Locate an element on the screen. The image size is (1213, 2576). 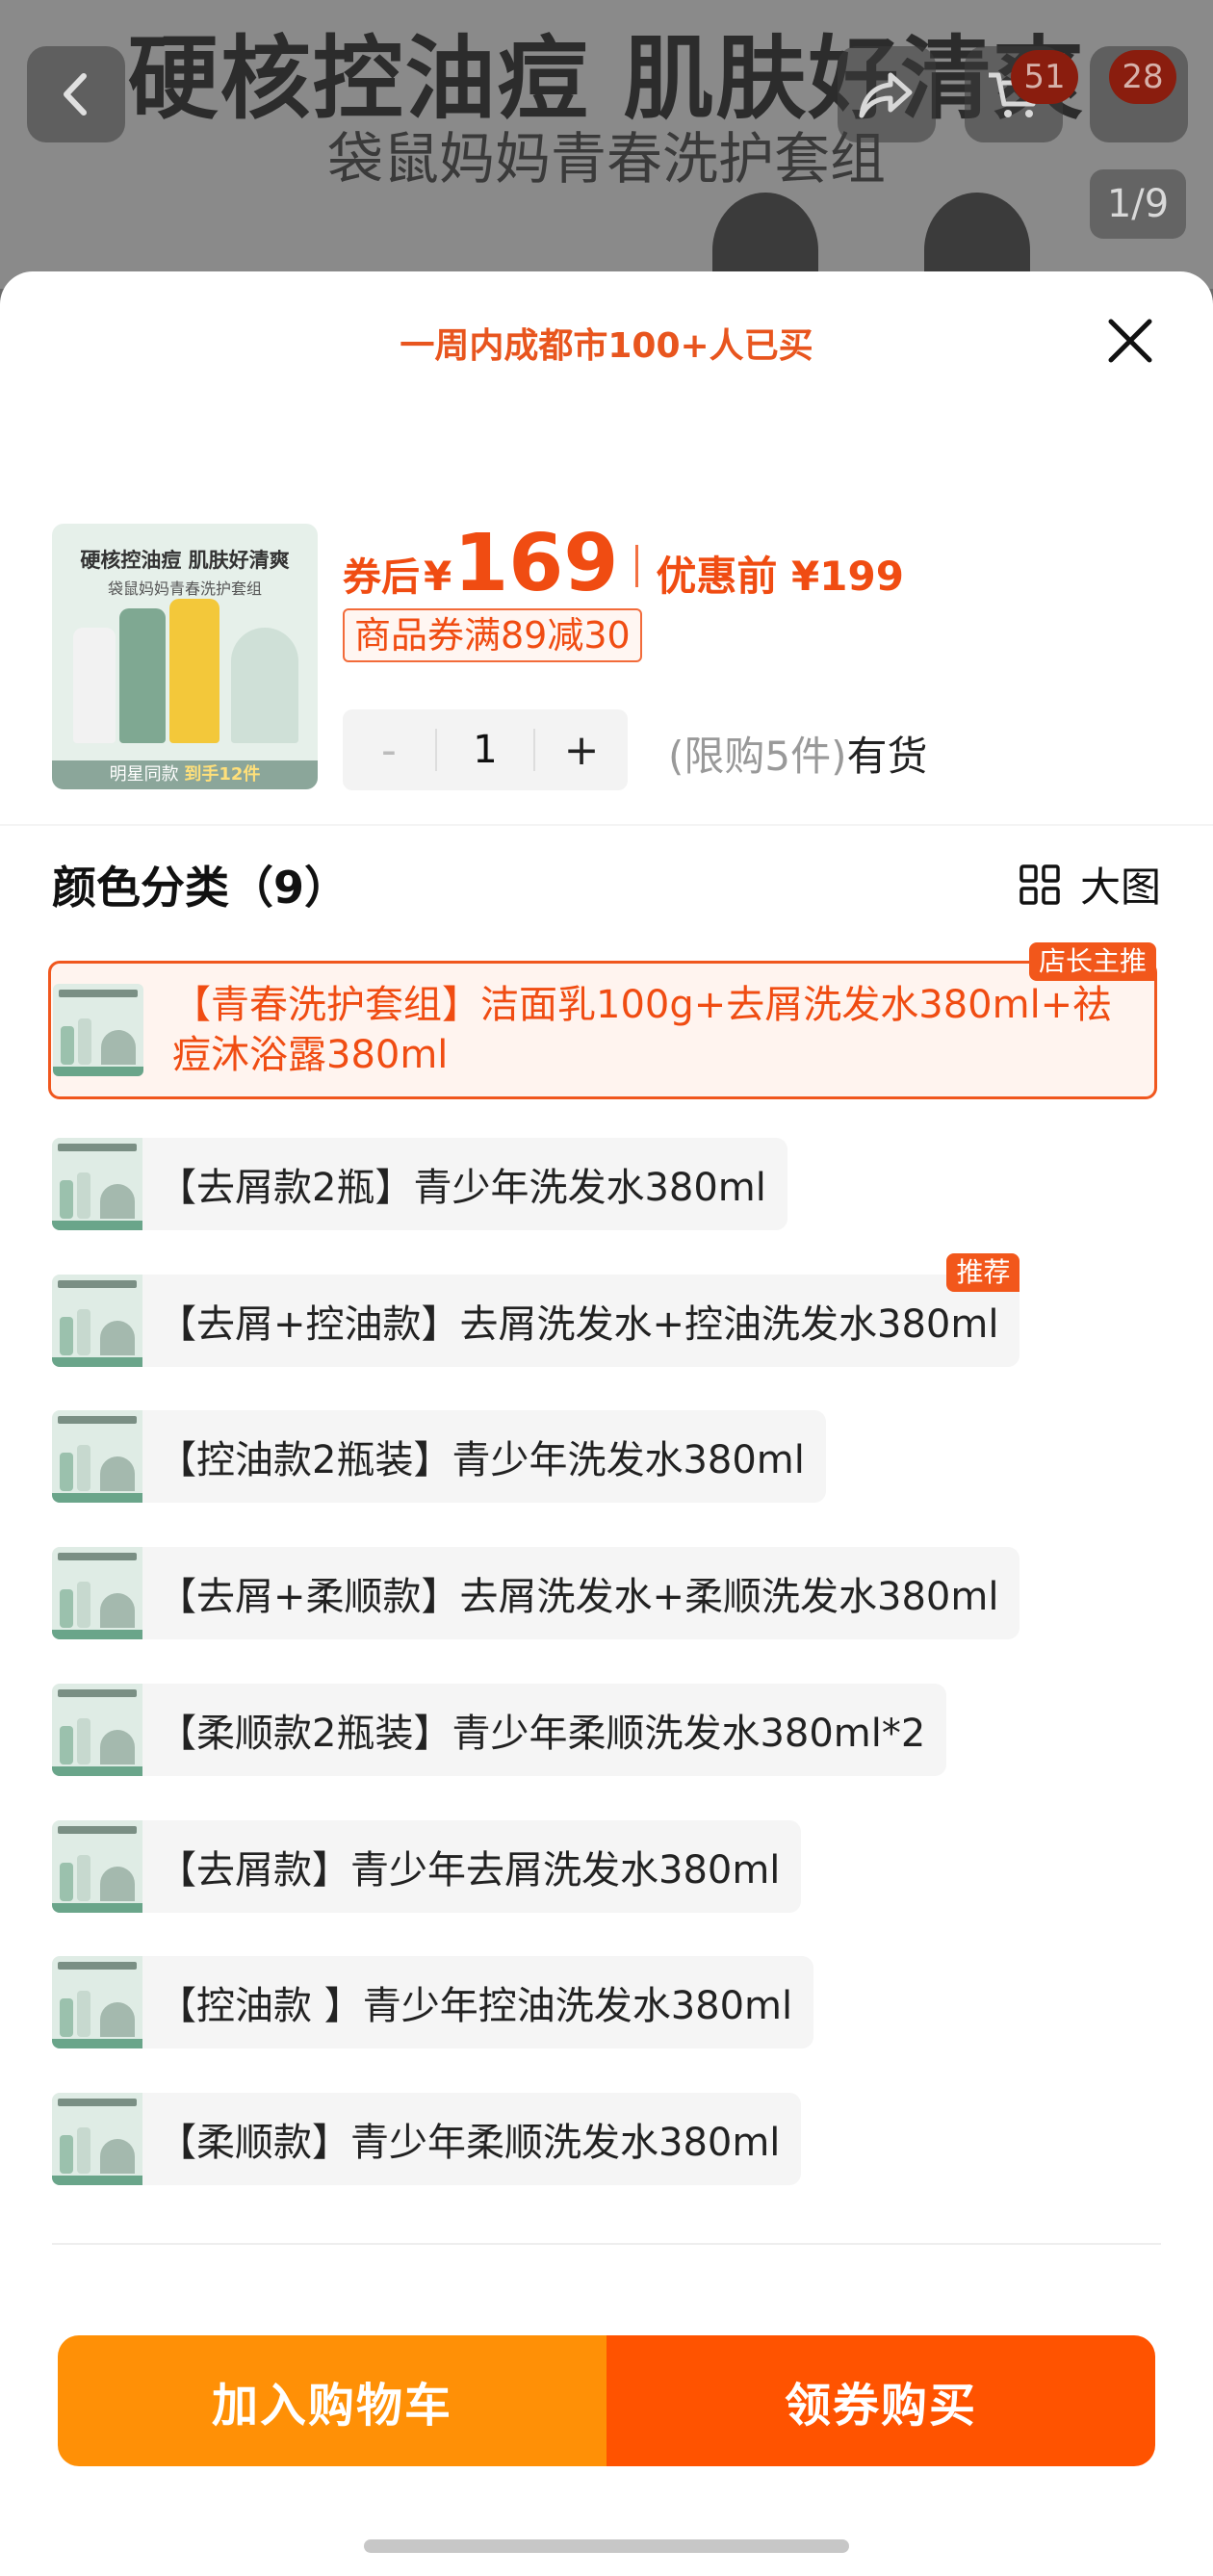
share-button is located at coordinates (887, 94).